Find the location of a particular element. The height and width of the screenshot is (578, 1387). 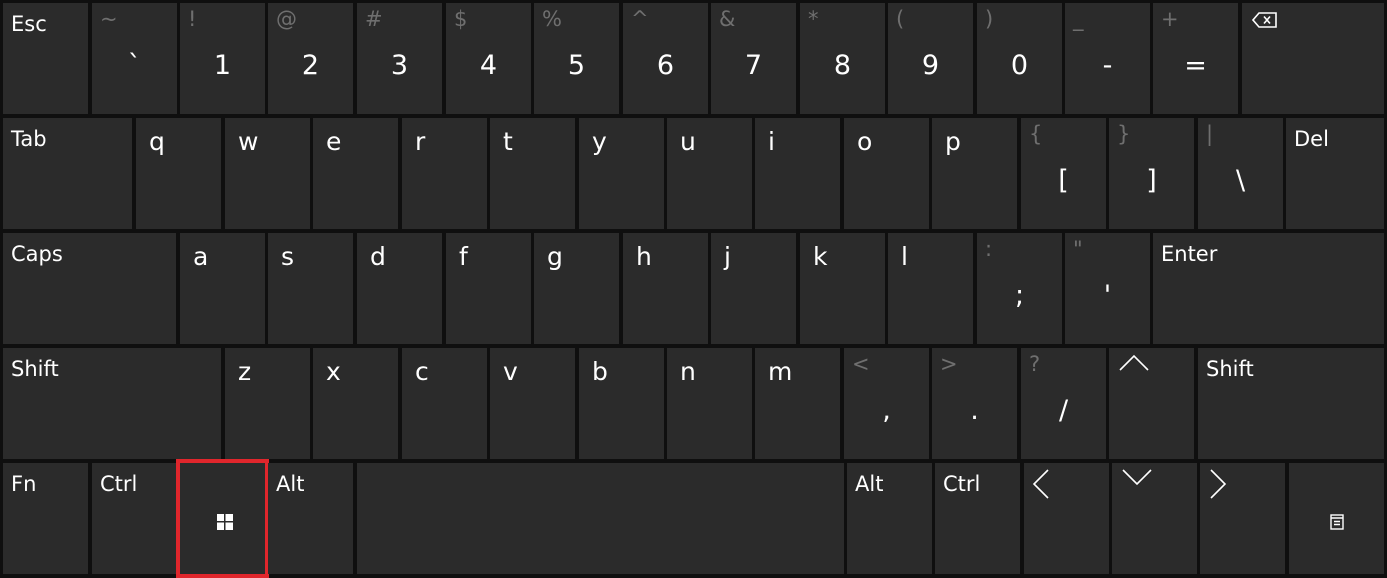

key-ctrl-left: Ctrl is located at coordinates (134, 518).